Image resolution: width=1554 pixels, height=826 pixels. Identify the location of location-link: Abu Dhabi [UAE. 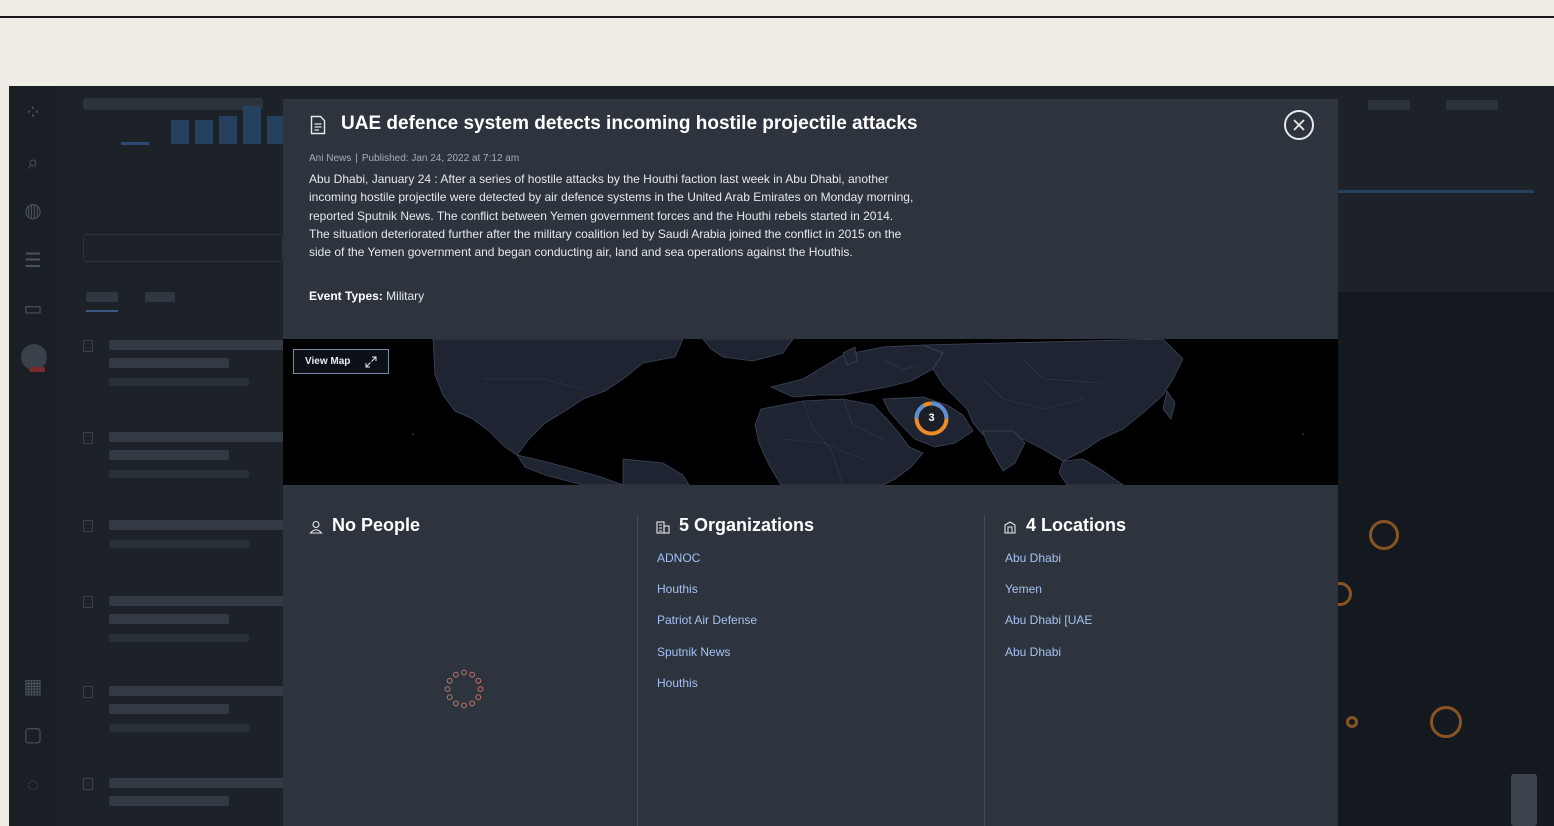
(1048, 620).